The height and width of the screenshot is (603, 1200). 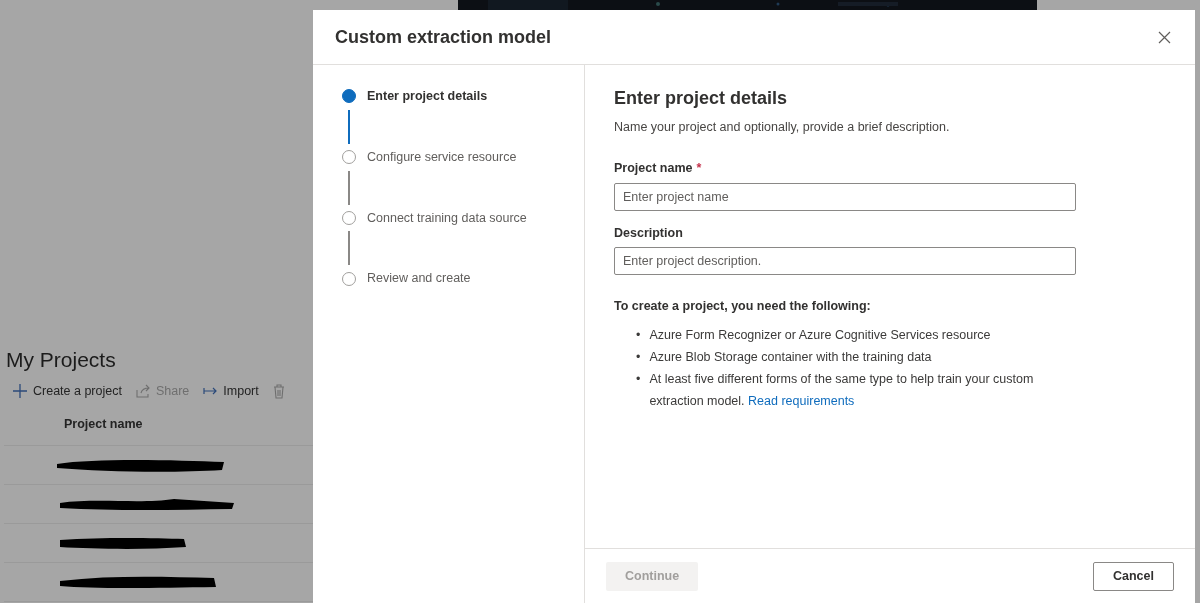 What do you see at coordinates (406, 278) in the screenshot?
I see `wizard-step: Review and create` at bounding box center [406, 278].